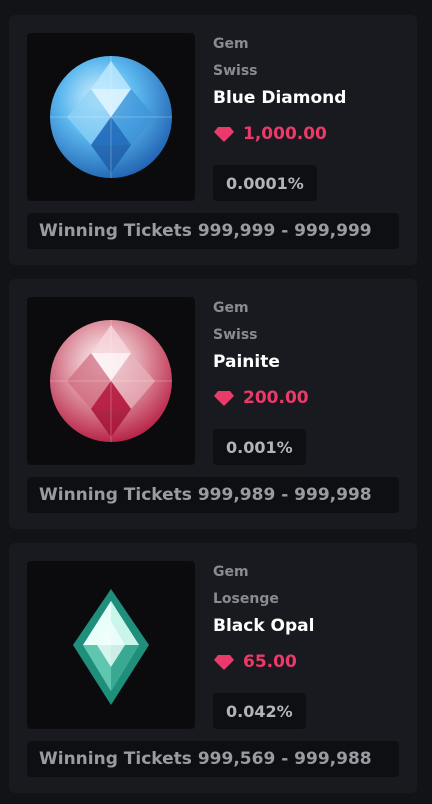 This screenshot has width=432, height=804. I want to click on winning-tickets: Winning Tickets 999,999 - 999,999, so click(213, 231).